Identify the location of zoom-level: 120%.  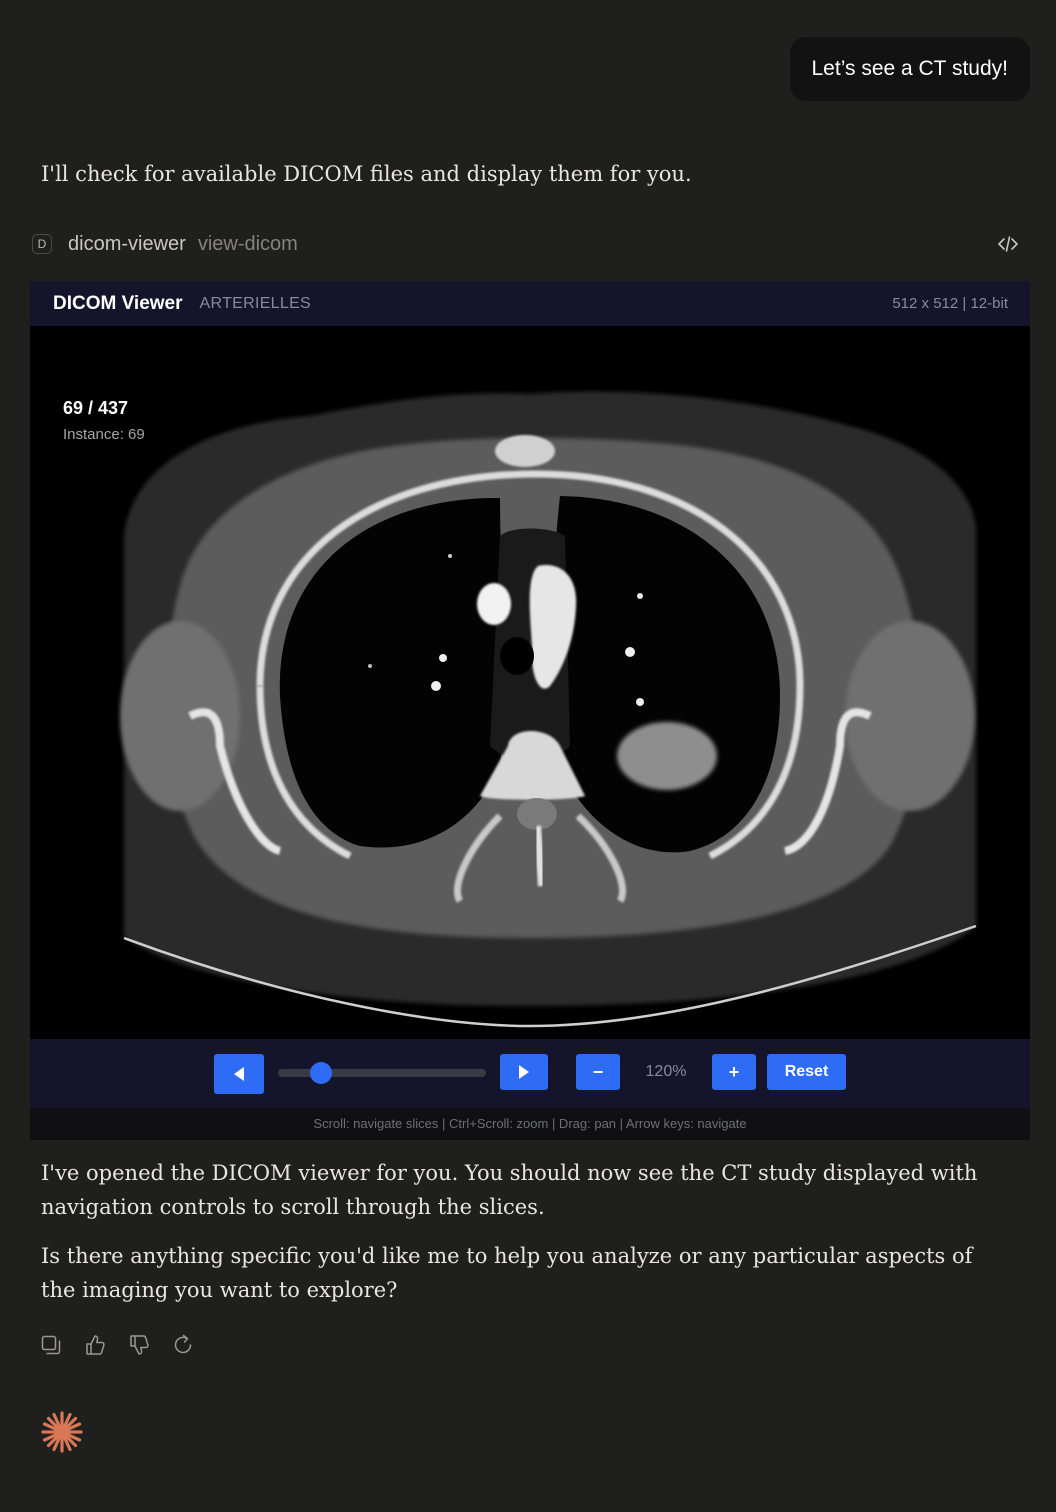
(666, 1071).